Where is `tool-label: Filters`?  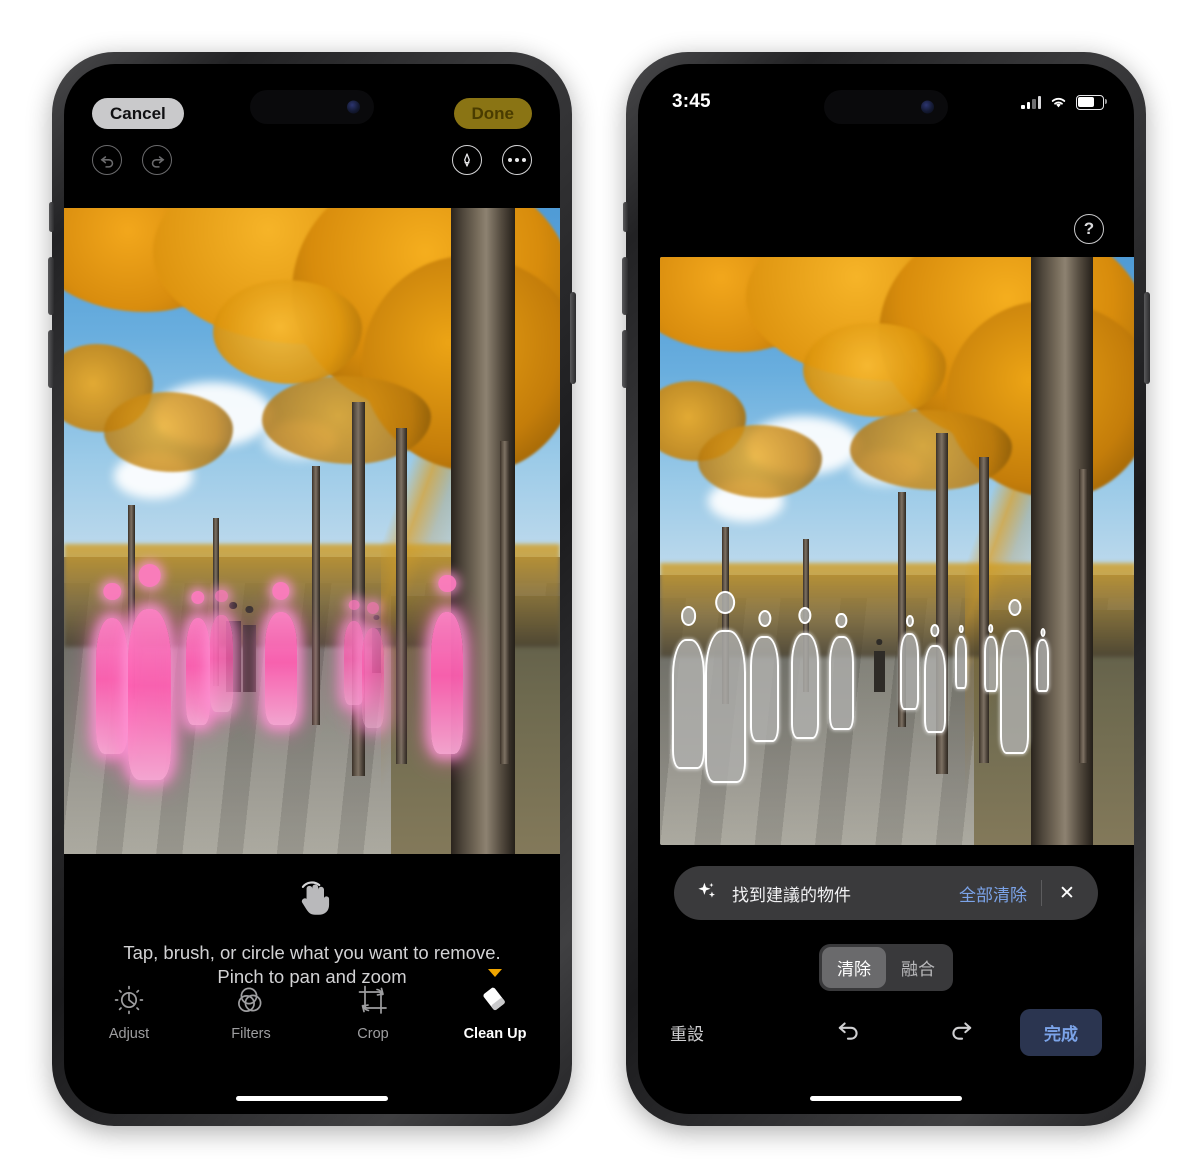 tool-label: Filters is located at coordinates (251, 1034).